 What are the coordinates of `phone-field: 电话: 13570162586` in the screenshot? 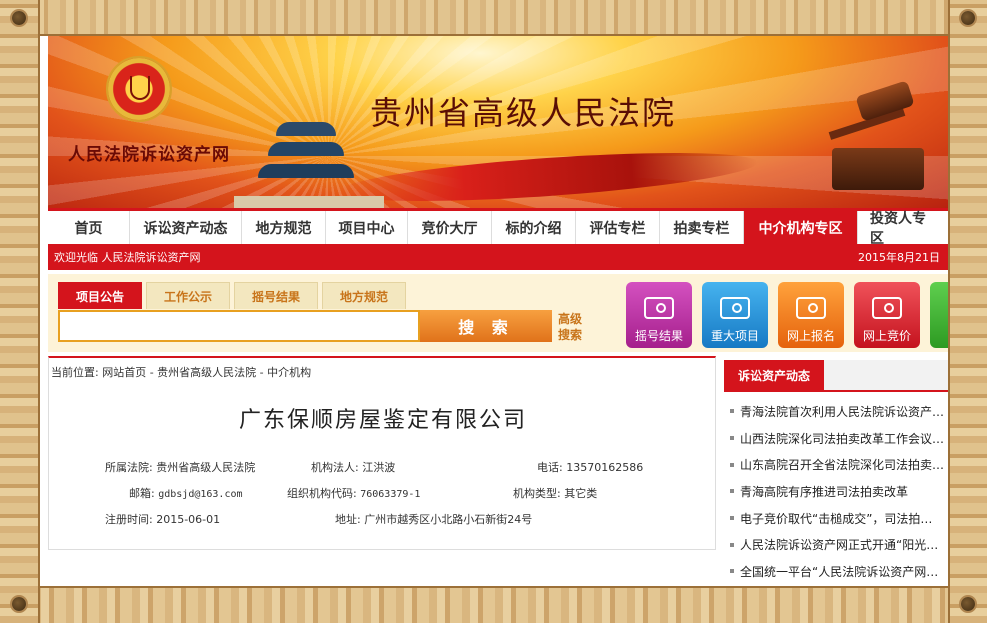 It's located at (590, 467).